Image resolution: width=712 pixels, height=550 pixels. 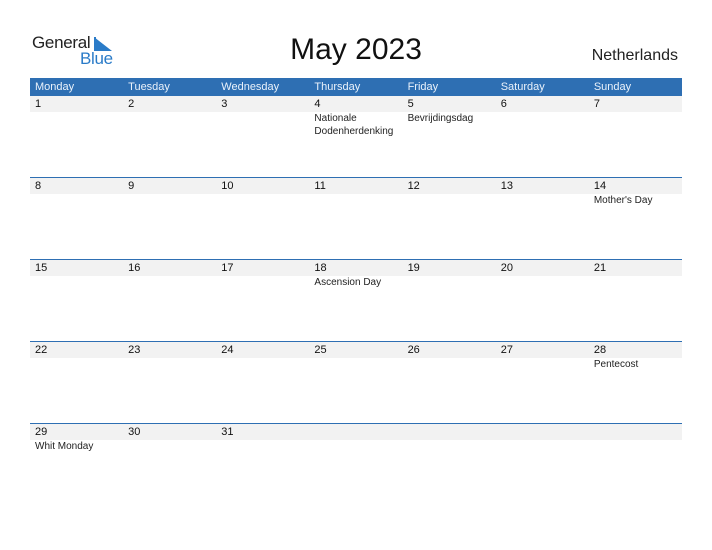 I want to click on day-number: 23, so click(x=134, y=350).